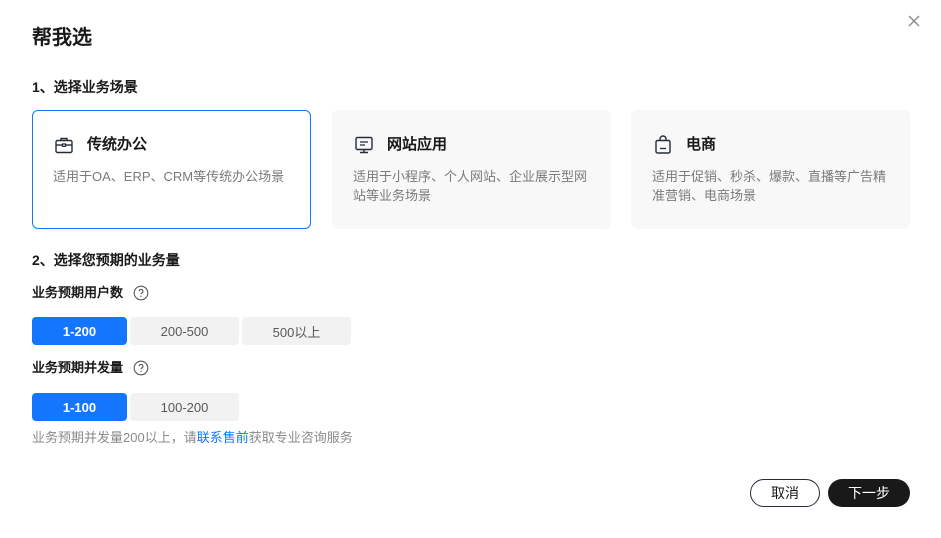 This screenshot has height=538, width=941. I want to click on concurrency-option-100-200: 100-200, so click(184, 407).